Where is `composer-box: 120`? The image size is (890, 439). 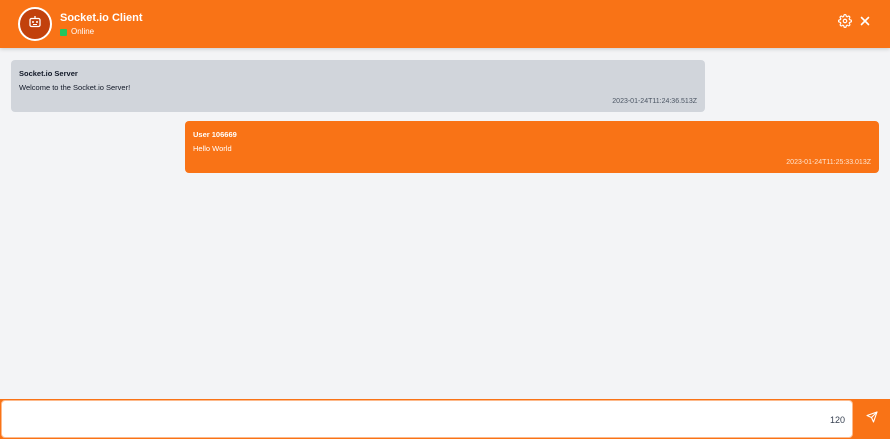
composer-box: 120 is located at coordinates (427, 419).